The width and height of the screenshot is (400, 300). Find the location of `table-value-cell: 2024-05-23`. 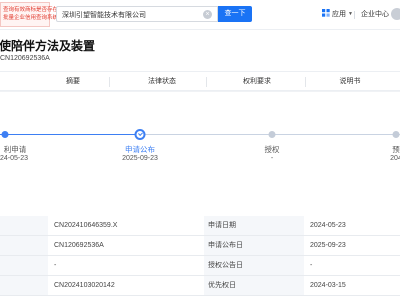

table-value-cell: 2024-05-23 is located at coordinates (352, 225).